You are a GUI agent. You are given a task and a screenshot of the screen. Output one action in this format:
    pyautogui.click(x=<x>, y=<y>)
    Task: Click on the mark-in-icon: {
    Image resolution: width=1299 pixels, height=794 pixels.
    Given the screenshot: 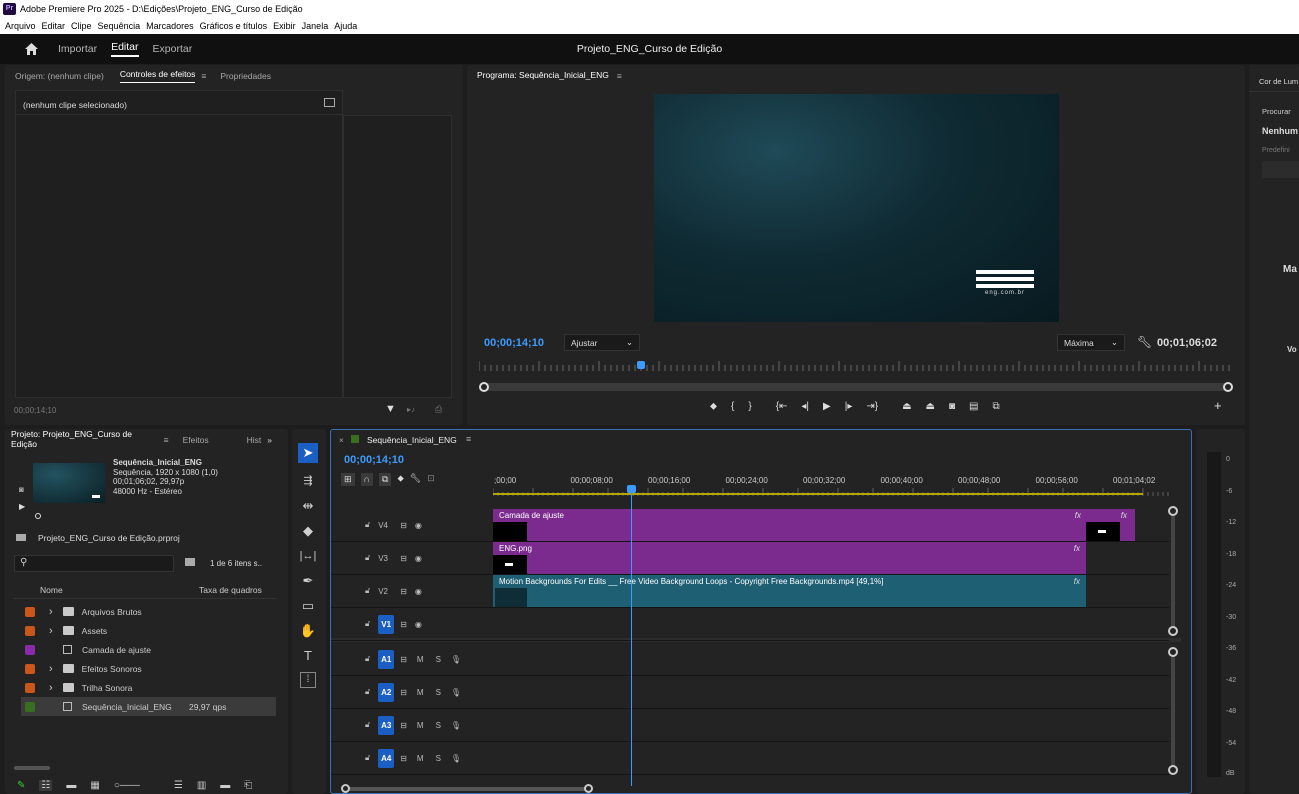 What is the action you would take?
    pyautogui.click(x=732, y=406)
    